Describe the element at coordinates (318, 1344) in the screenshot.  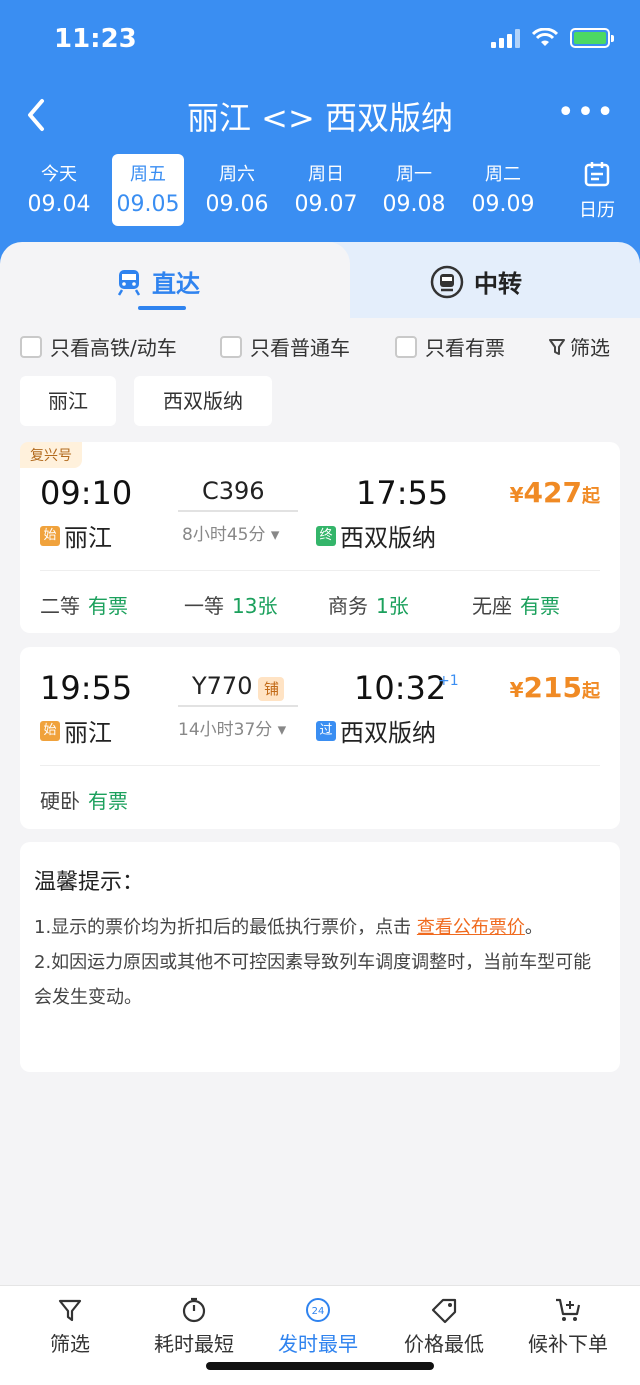
I see `bottom-label: 发时最早` at that location.